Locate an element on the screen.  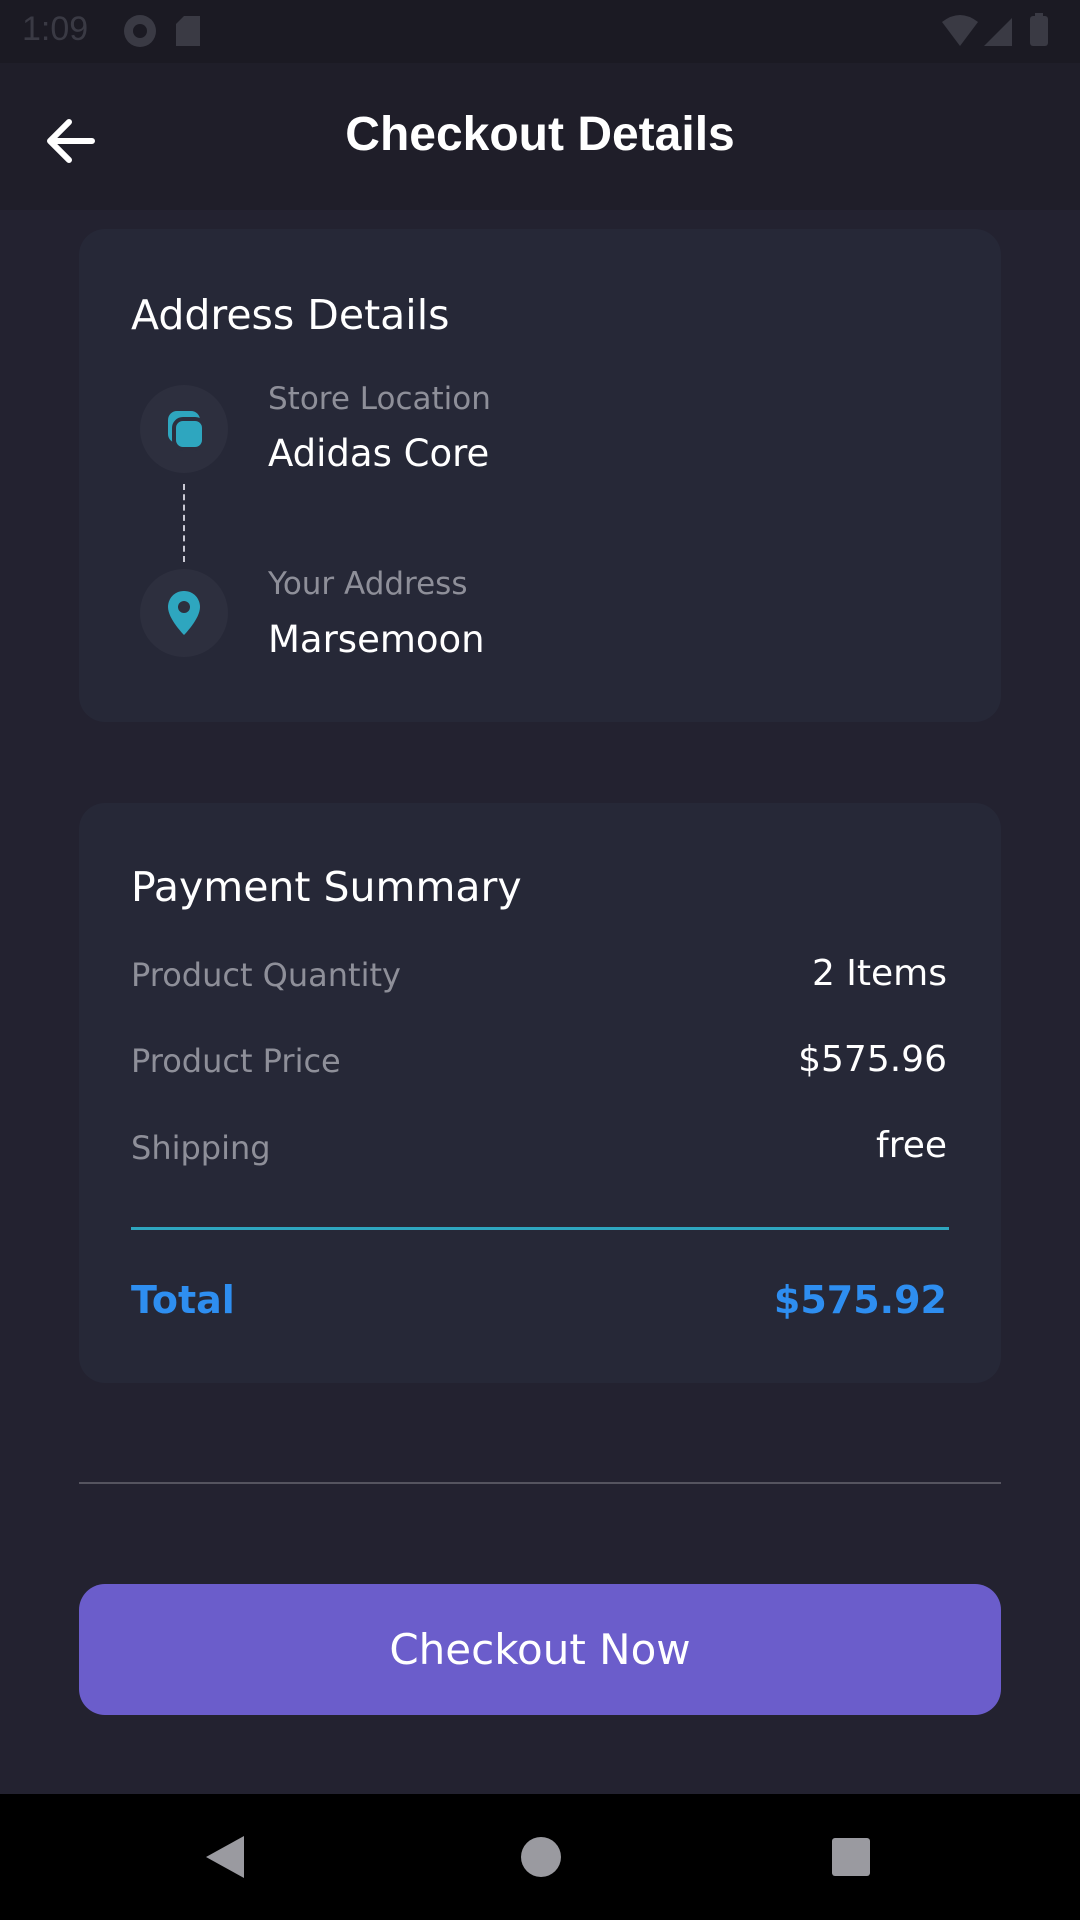
status-icons-left is located at coordinates (180, 34).